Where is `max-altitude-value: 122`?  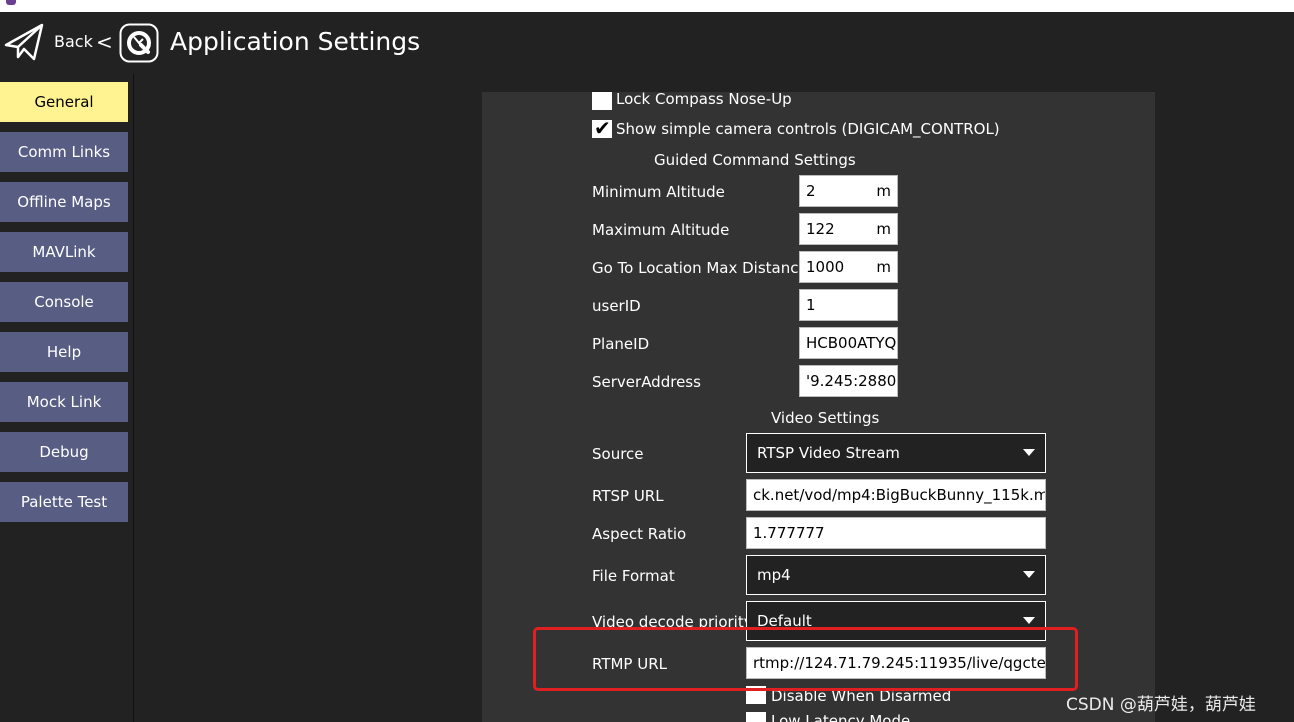 max-altitude-value: 122 is located at coordinates (820, 229).